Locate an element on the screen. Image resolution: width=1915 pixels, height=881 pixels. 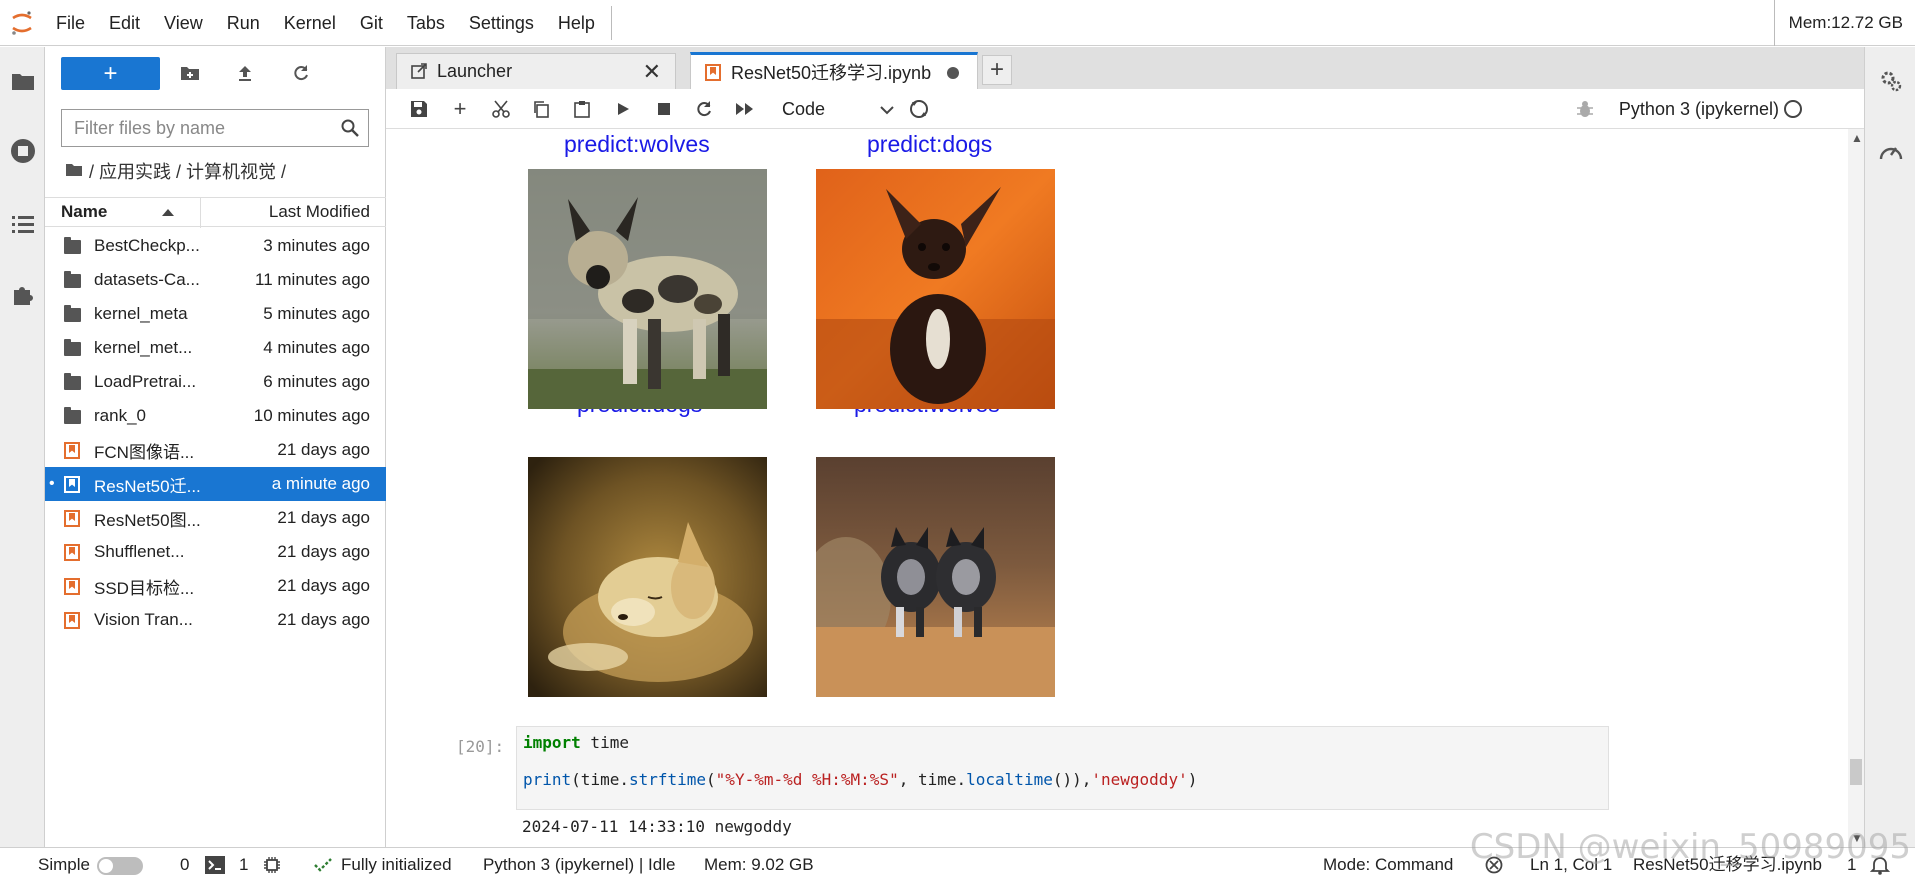
menu-file: File is located at coordinates (70, 23).